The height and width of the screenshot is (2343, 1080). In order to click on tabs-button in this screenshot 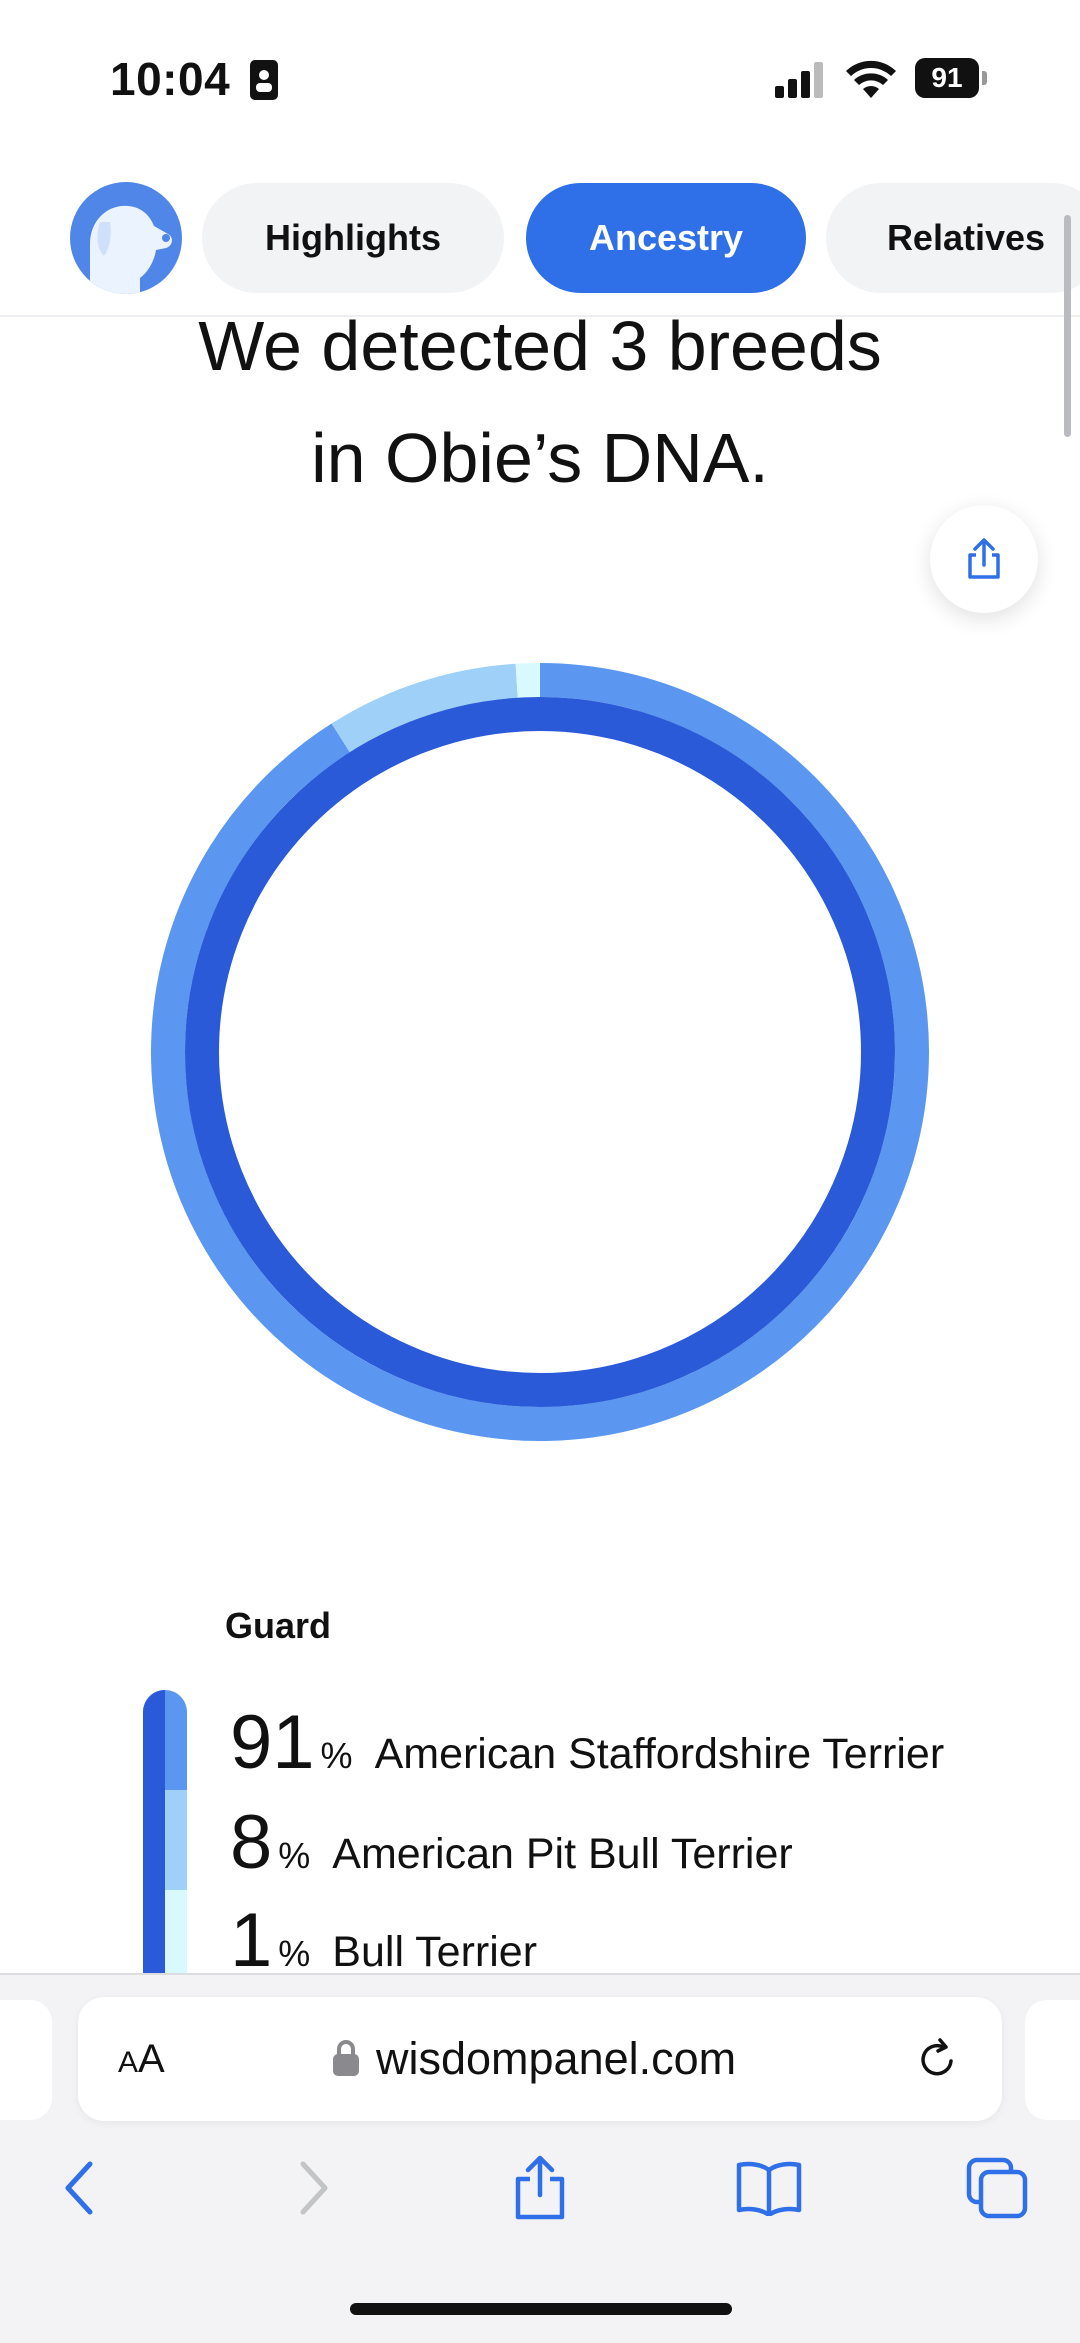, I will do `click(997, 2188)`.